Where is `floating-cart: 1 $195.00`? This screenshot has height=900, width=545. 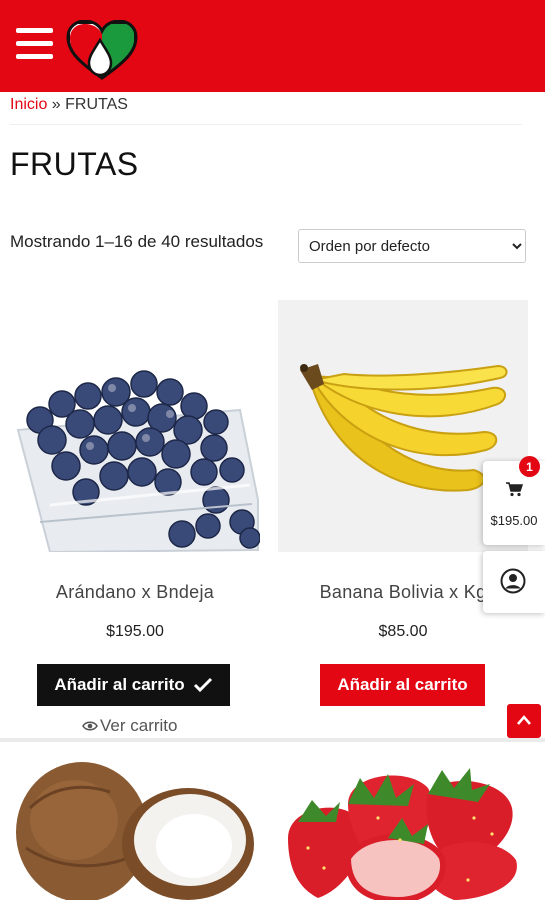 floating-cart: 1 $195.00 is located at coordinates (514, 500).